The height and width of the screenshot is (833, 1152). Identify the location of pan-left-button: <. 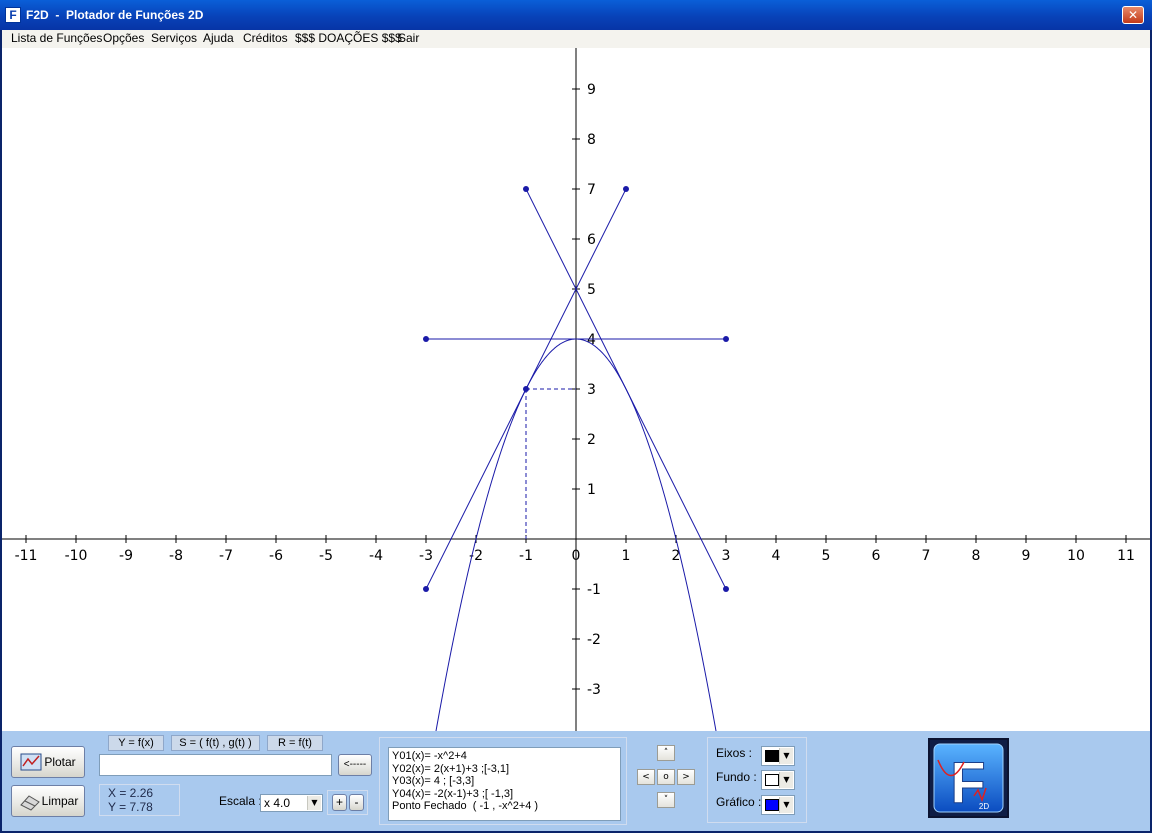
(646, 777).